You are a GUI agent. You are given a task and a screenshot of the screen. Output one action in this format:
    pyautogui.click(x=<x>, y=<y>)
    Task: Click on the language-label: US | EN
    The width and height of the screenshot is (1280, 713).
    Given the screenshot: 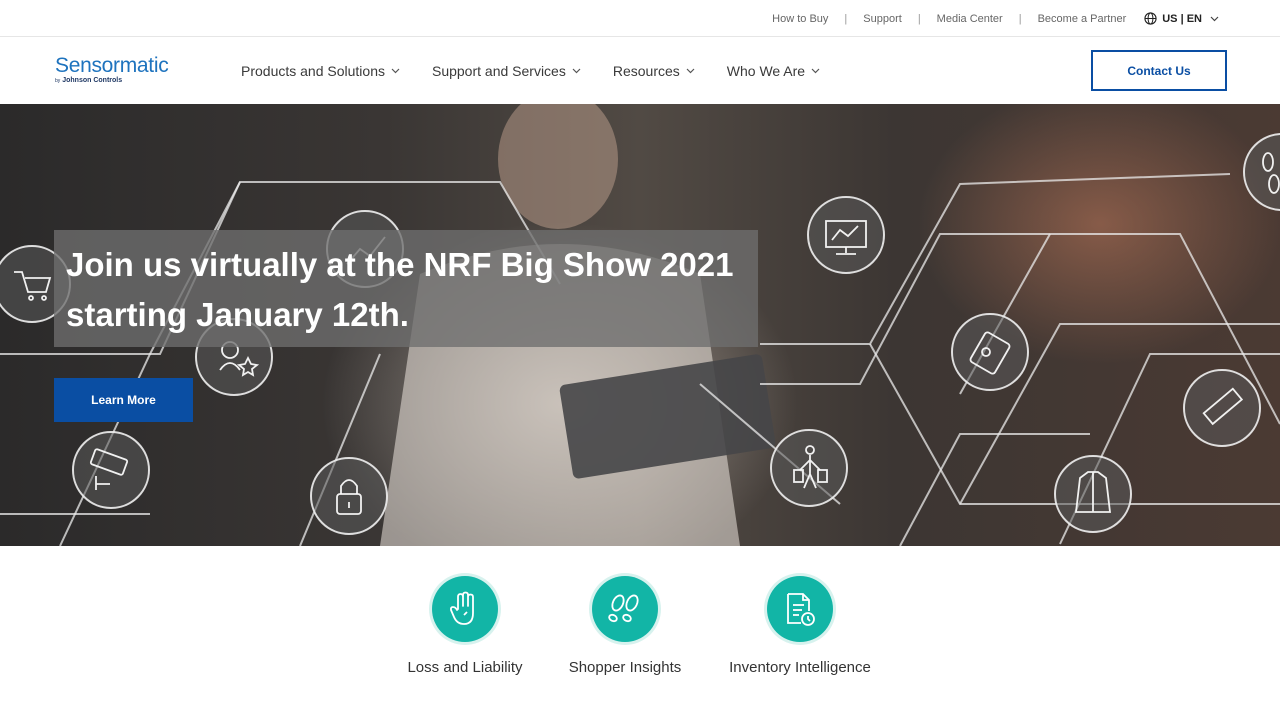 What is the action you would take?
    pyautogui.click(x=1182, y=18)
    